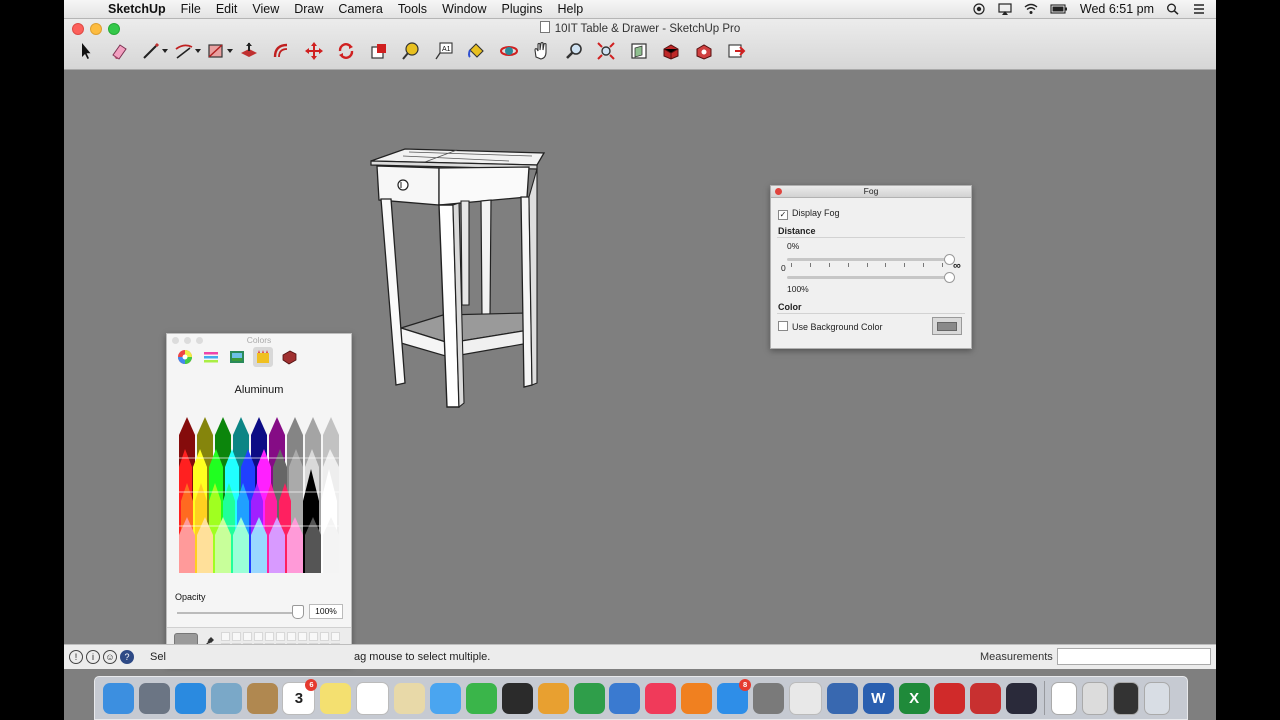 The width and height of the screenshot is (1280, 720). What do you see at coordinates (459, 280) in the screenshot?
I see `table-model` at bounding box center [459, 280].